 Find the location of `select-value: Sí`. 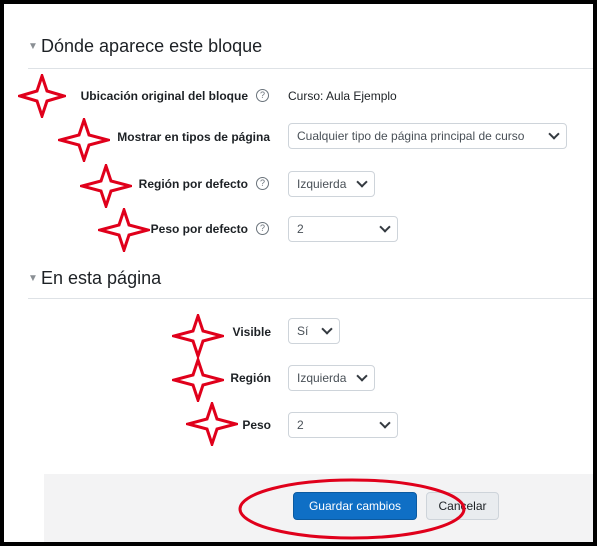

select-value: Sí is located at coordinates (303, 331).